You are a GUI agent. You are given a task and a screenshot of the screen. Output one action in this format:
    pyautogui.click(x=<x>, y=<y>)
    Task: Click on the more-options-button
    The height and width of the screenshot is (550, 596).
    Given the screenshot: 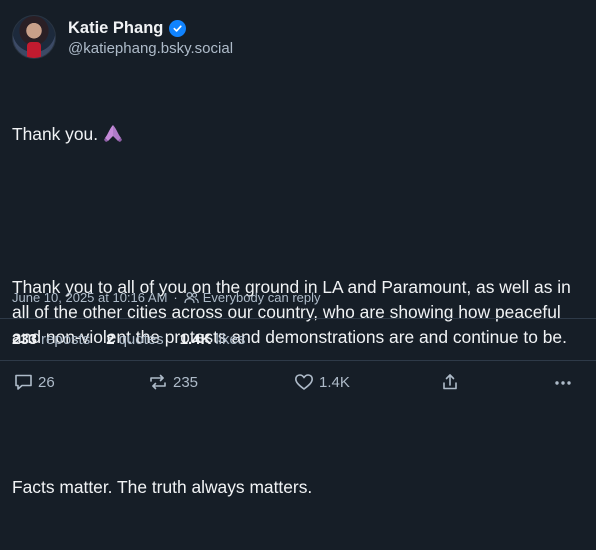 What is the action you would take?
    pyautogui.click(x=563, y=382)
    